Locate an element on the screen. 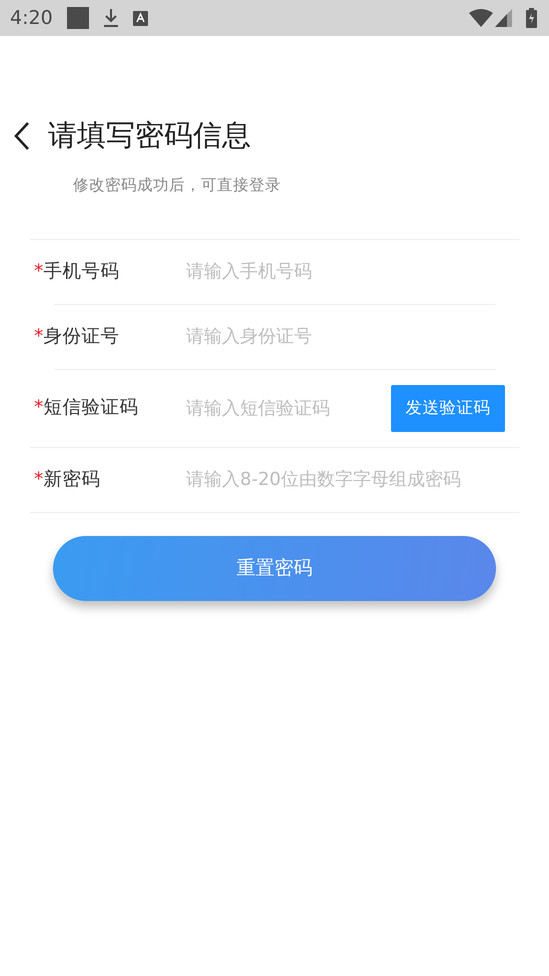 The height and width of the screenshot is (976, 549). input-field: 请输入身份证号 is located at coordinates (353, 336).